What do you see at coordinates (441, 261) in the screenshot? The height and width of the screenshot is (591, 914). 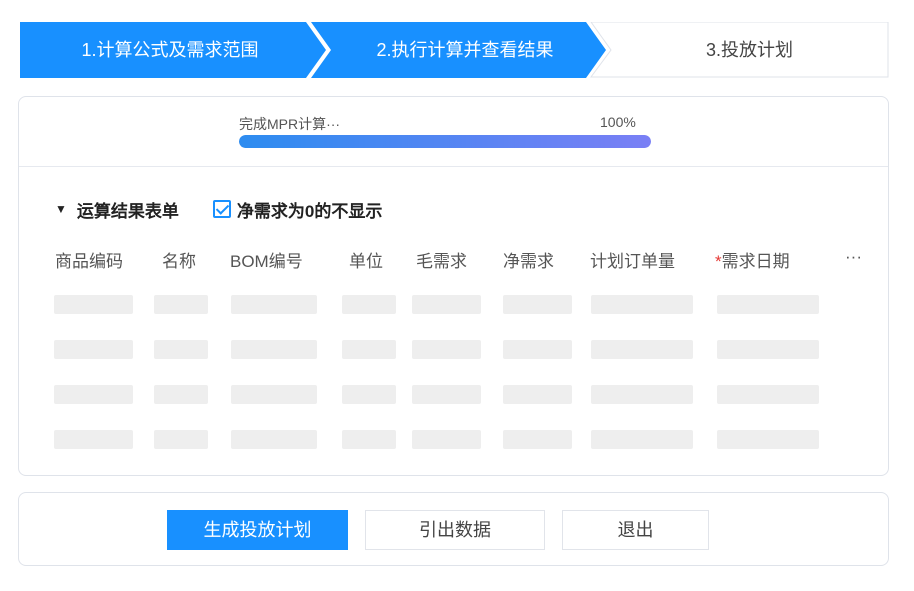 I see `column-header-gross-demand: 毛需求` at bounding box center [441, 261].